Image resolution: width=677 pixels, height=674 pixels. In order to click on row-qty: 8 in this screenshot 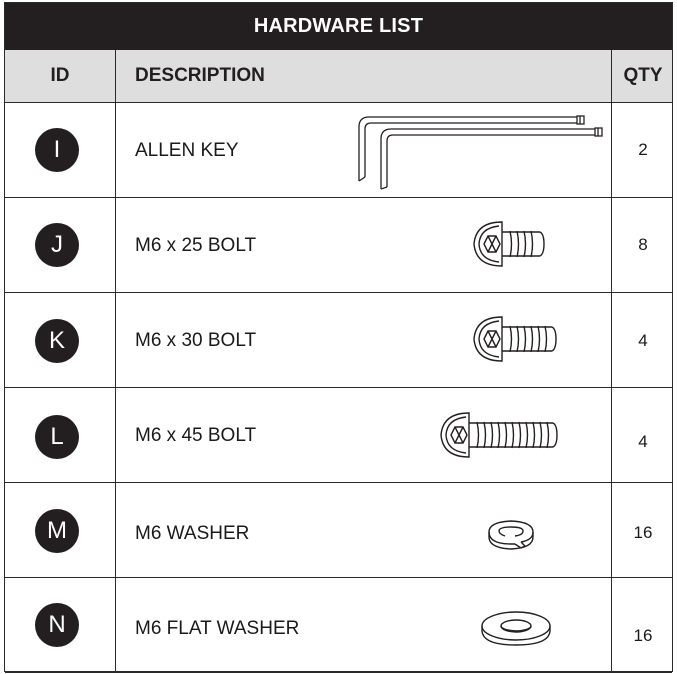, I will do `click(643, 244)`.